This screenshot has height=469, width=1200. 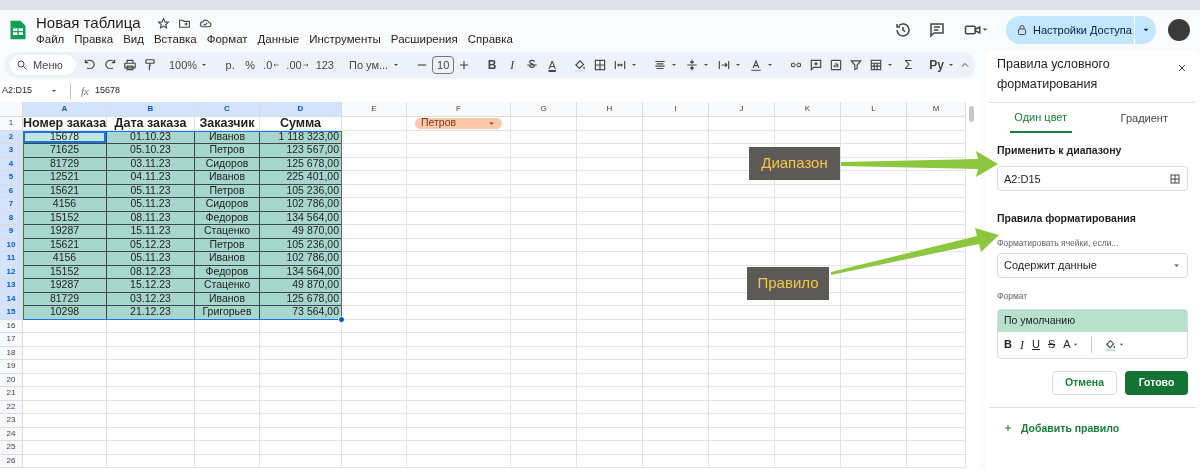 I want to click on strikethrough-button: S, so click(x=1051, y=344).